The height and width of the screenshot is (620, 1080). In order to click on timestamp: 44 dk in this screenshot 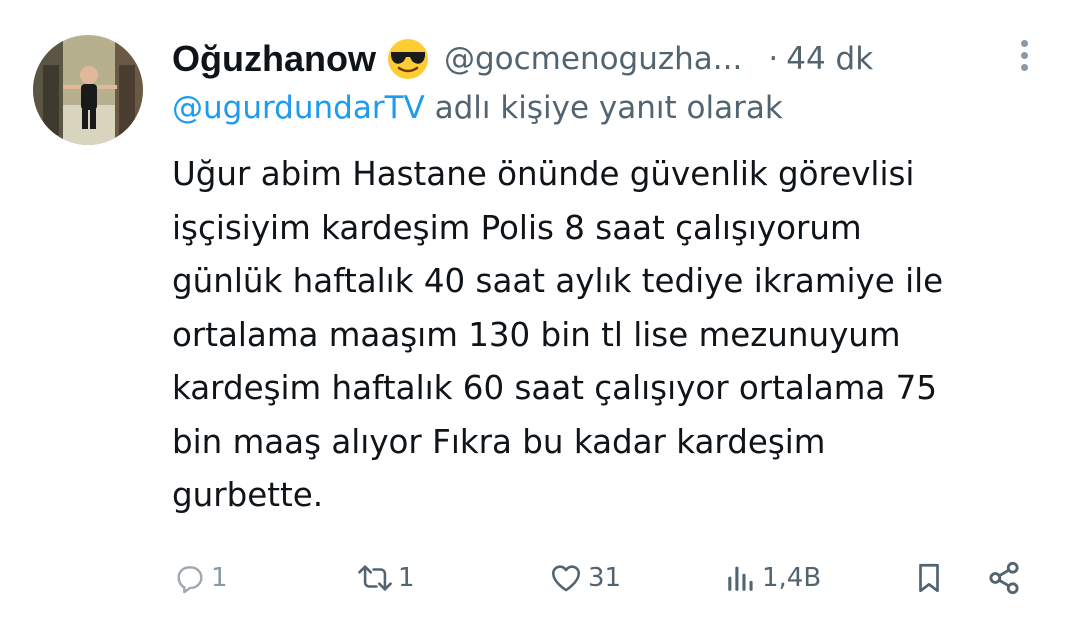, I will do `click(829, 59)`.